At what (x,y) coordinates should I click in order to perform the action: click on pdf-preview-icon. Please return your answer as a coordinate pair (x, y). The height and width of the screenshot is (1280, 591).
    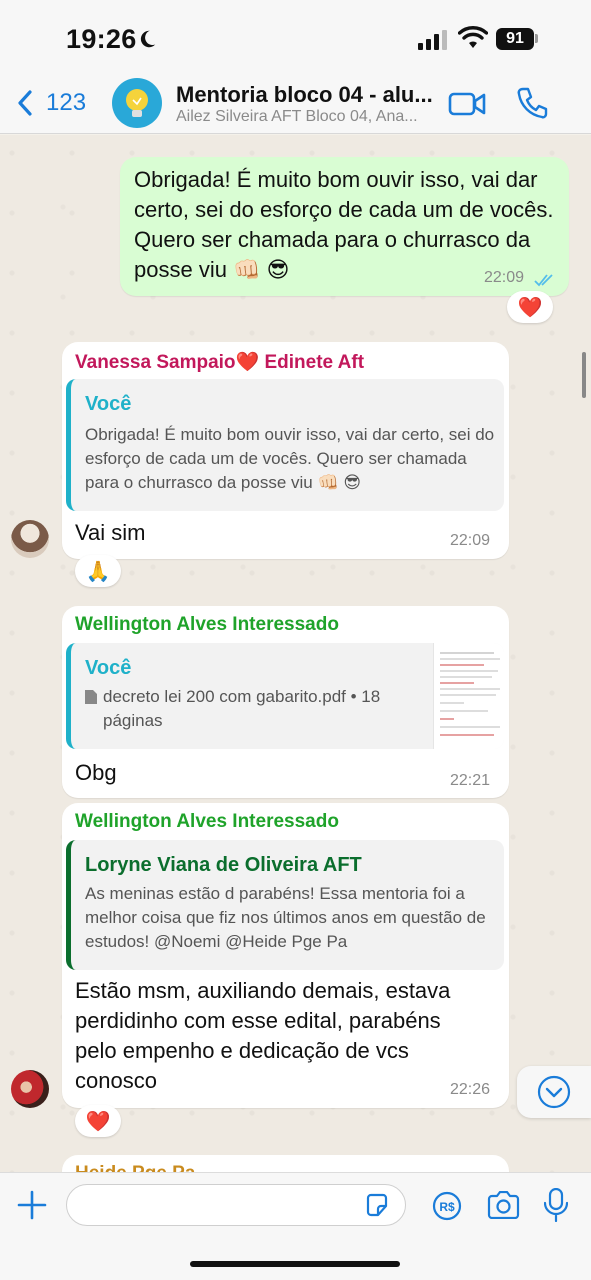
    Looking at the image, I should click on (470, 694).